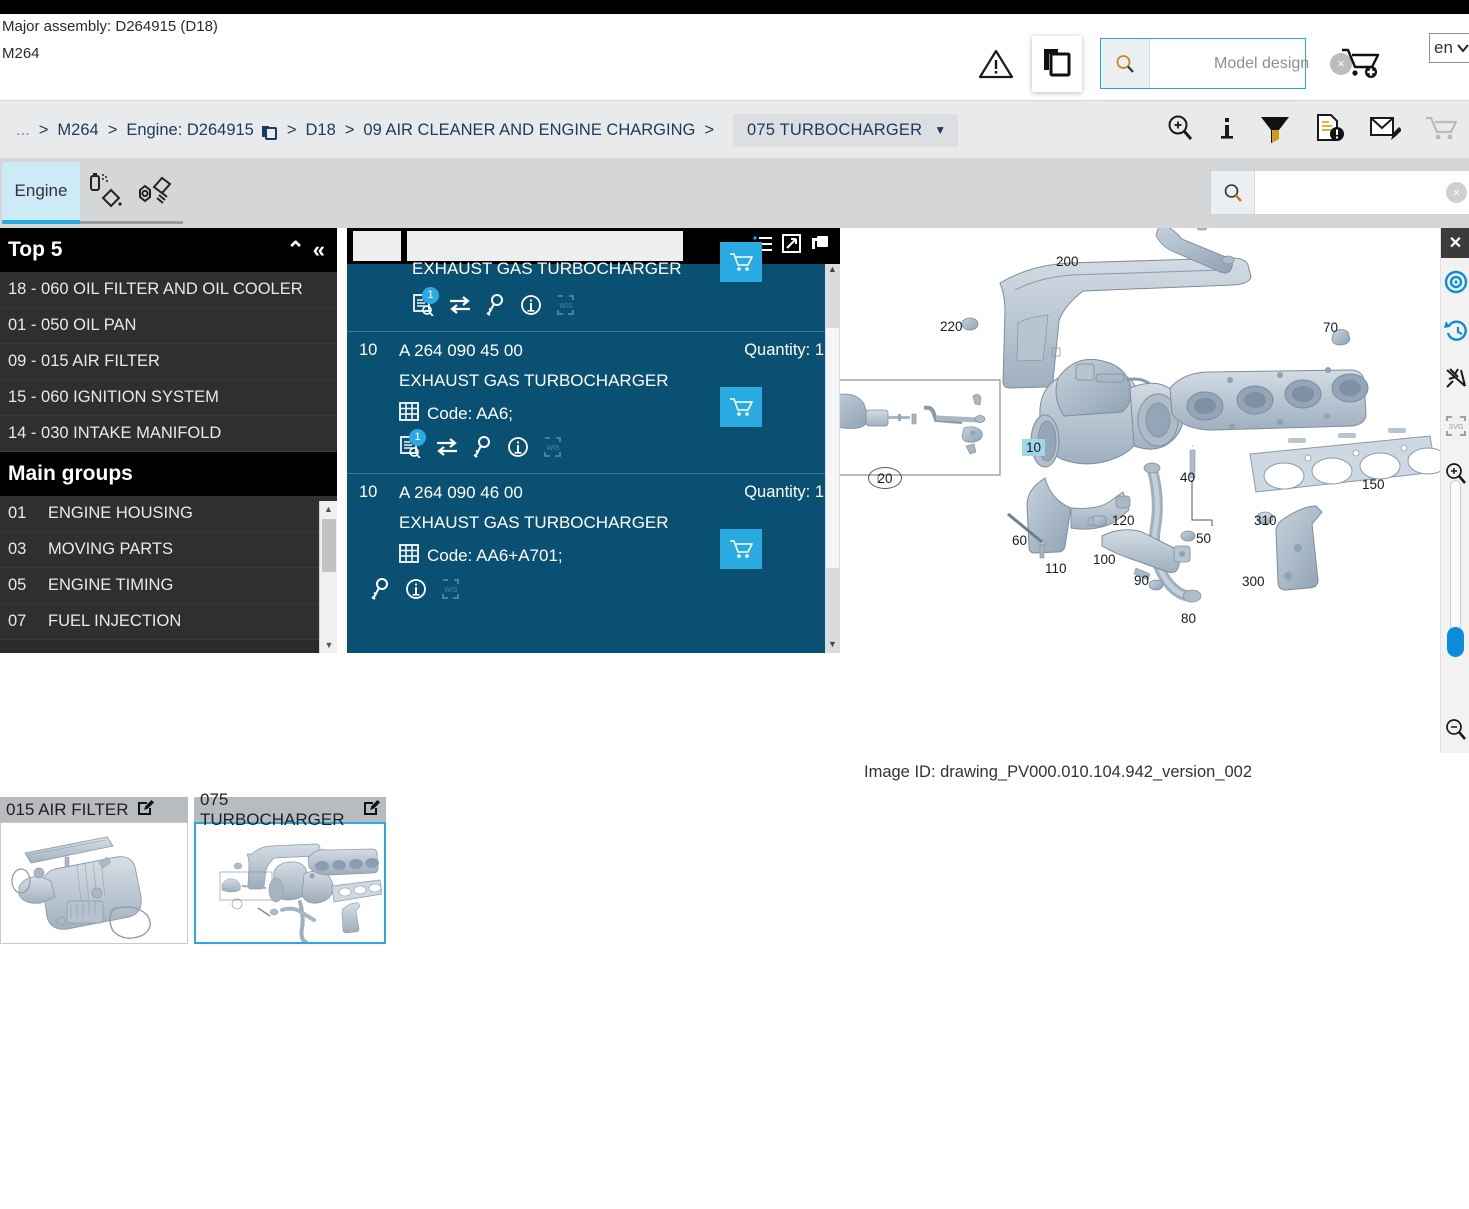 The width and height of the screenshot is (1469, 1209). I want to click on sidebar-item-group-03: 03 MOVING PARTS, so click(168, 550).